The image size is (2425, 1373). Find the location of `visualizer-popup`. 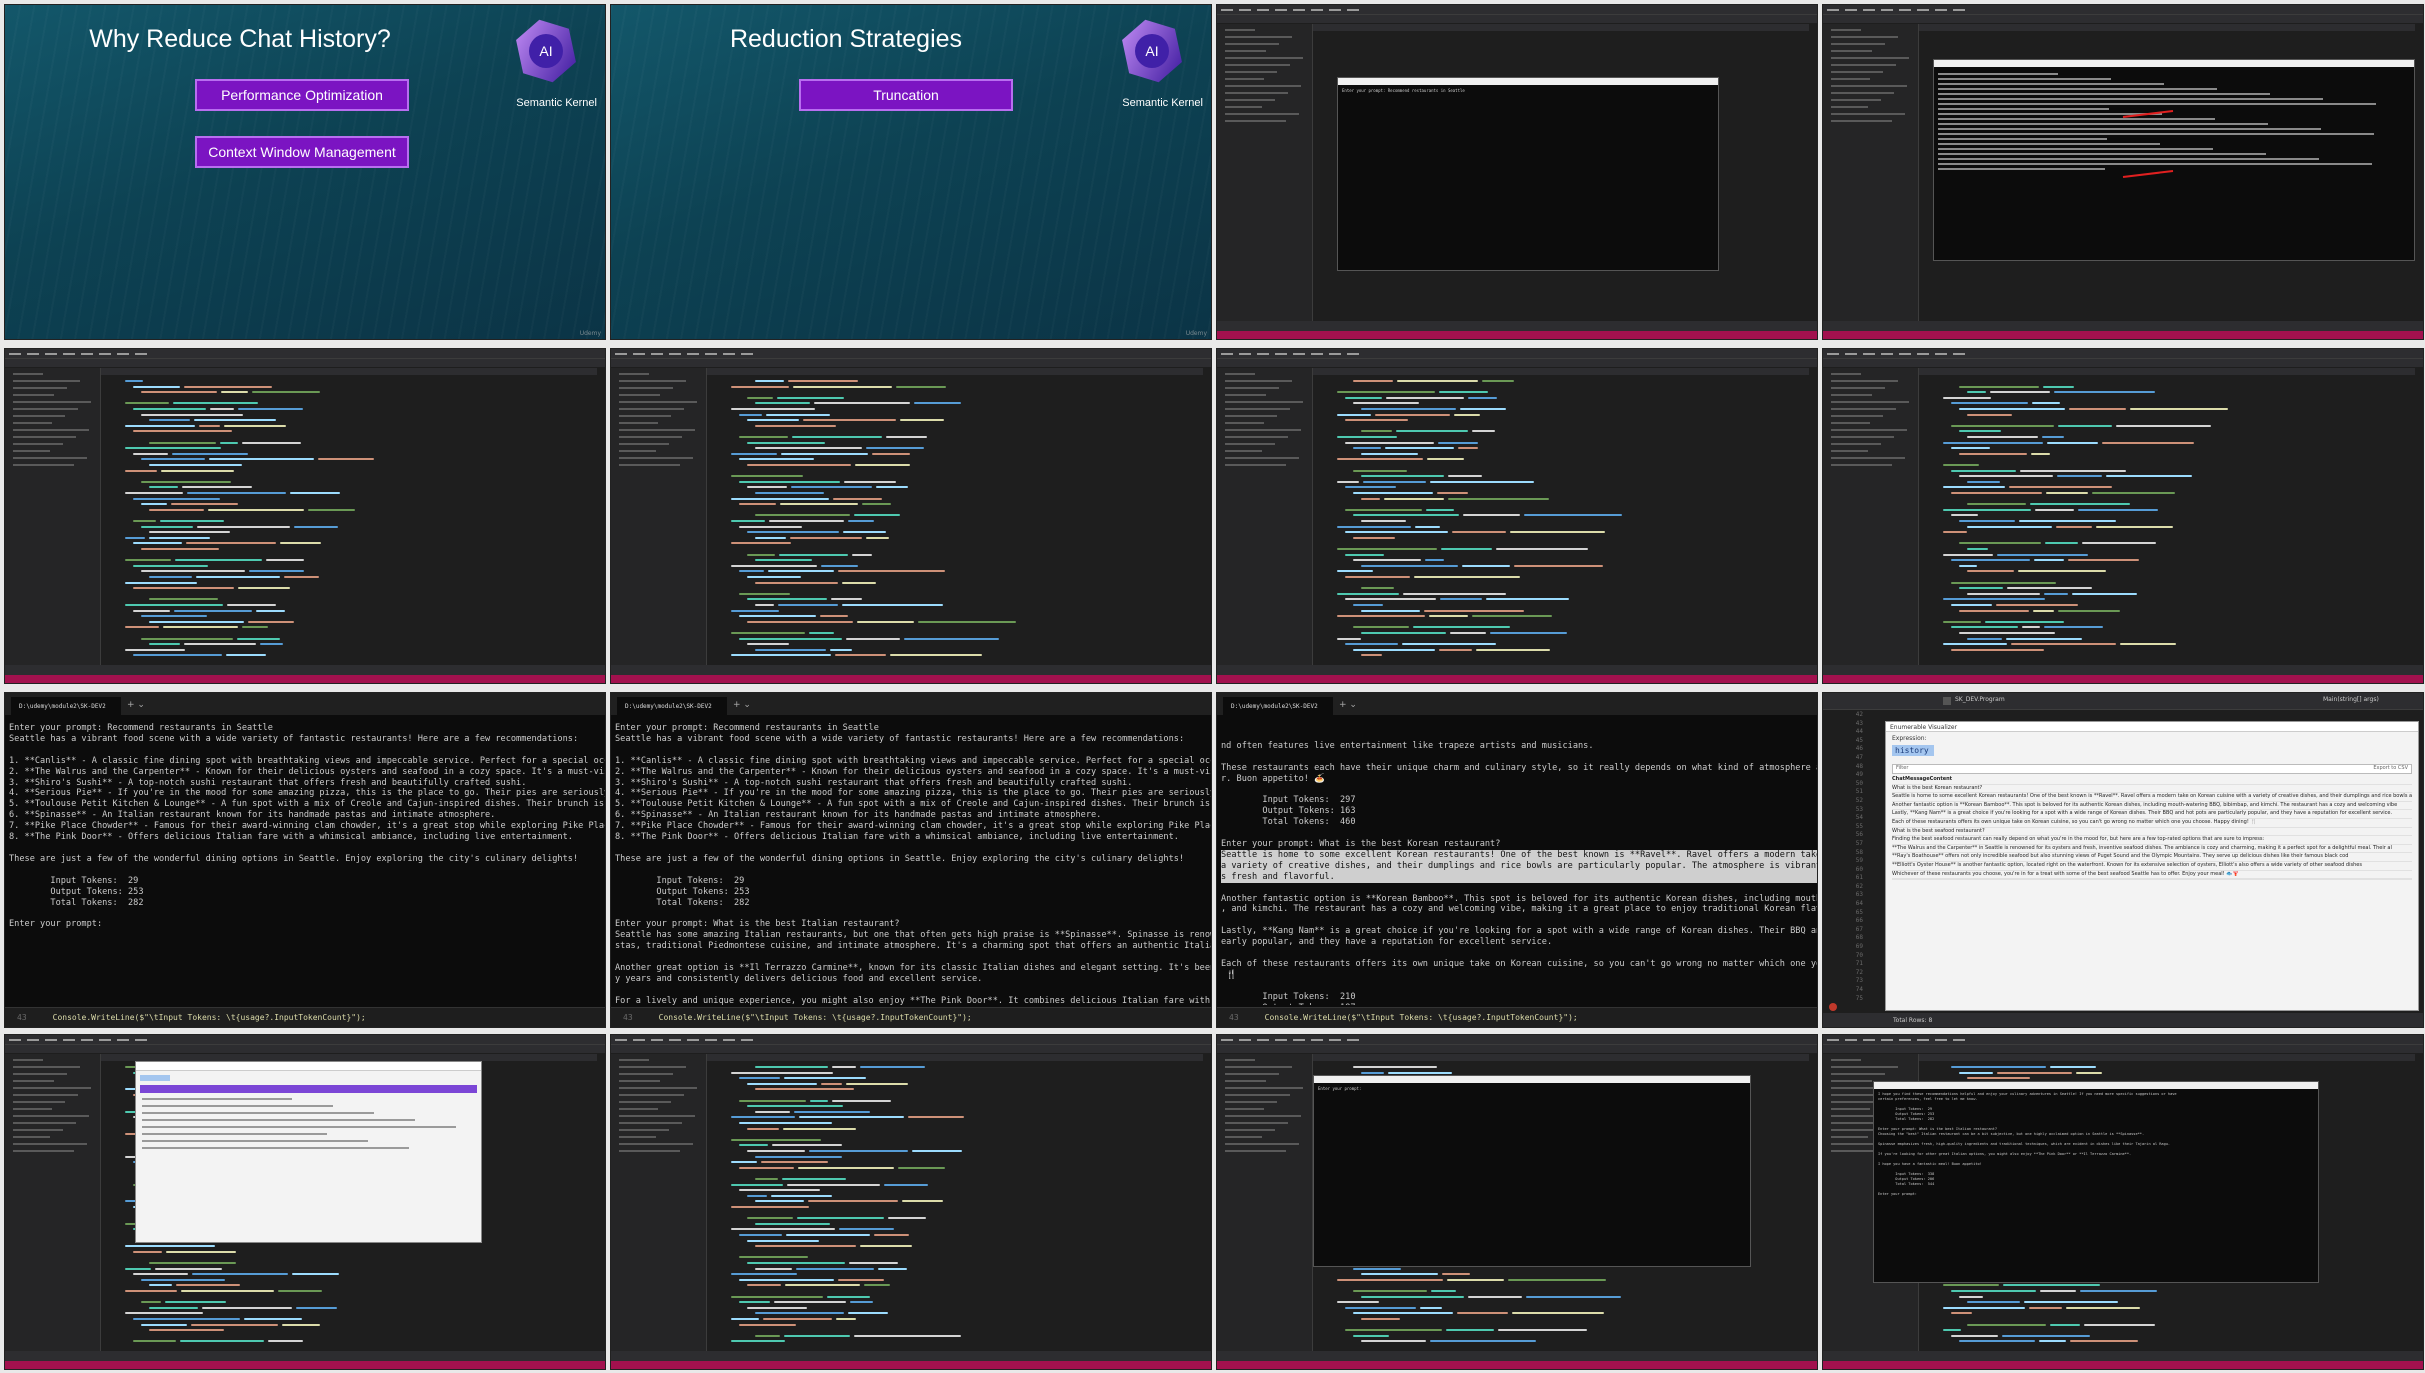

visualizer-popup is located at coordinates (308, 1152).